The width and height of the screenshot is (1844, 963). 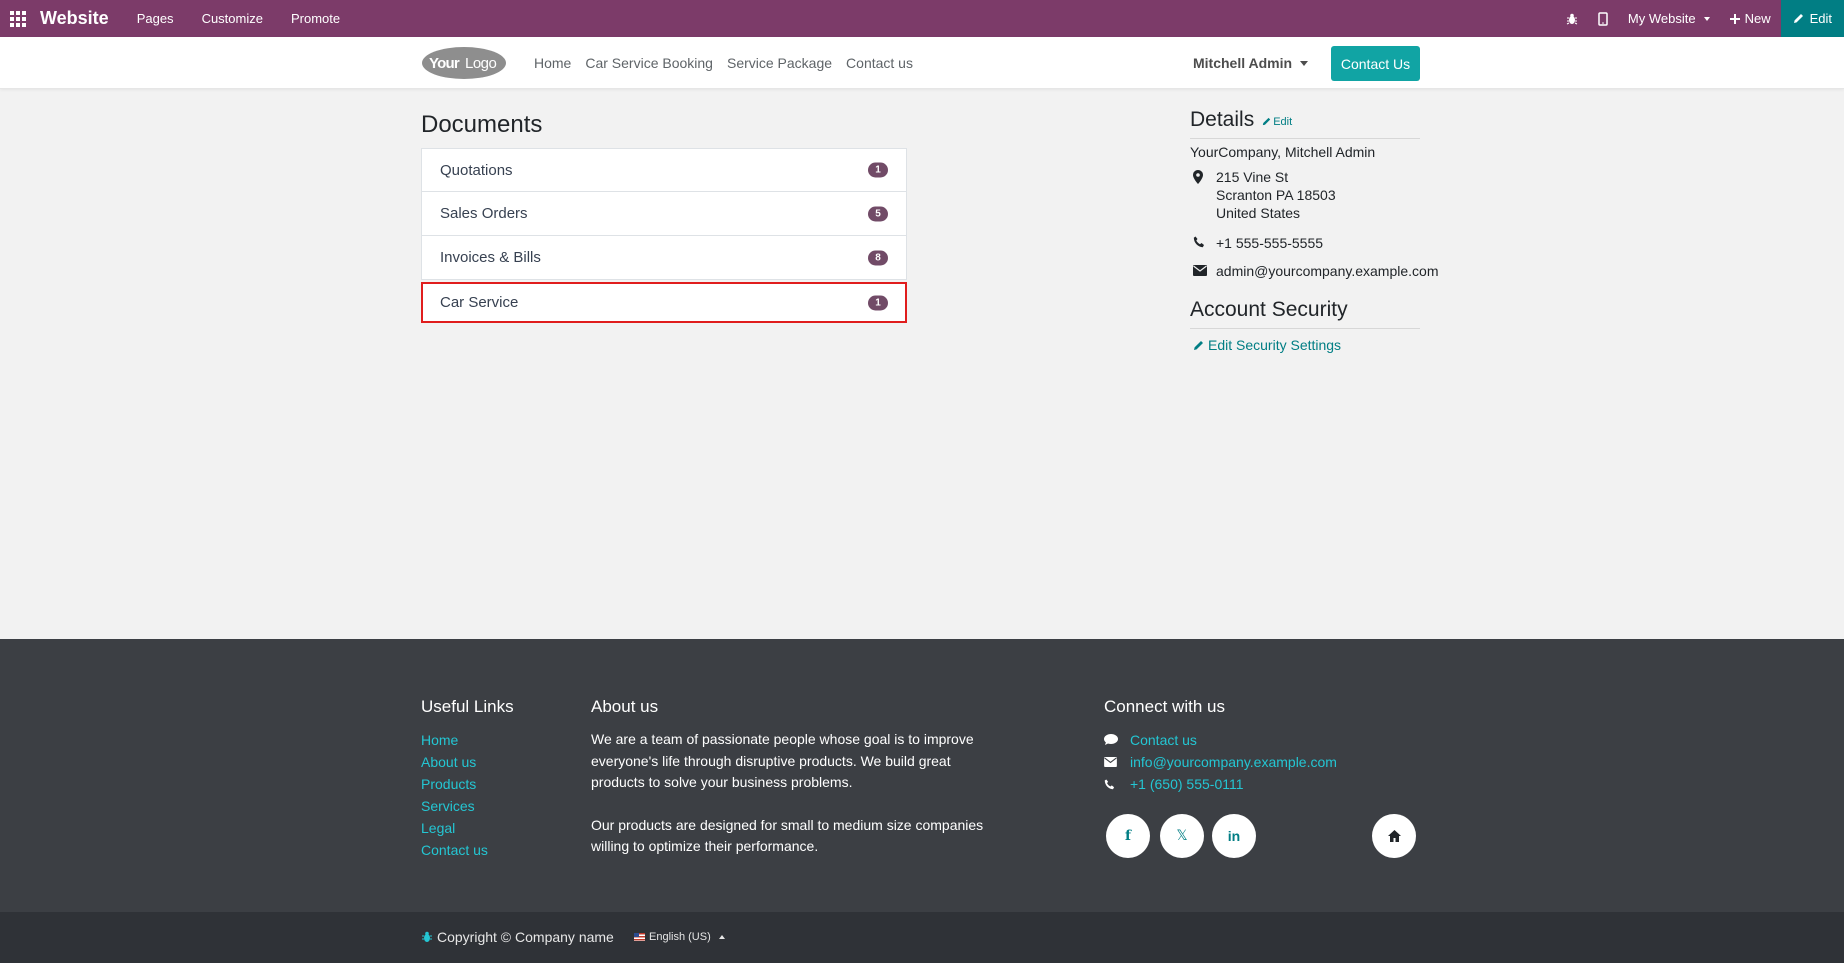 I want to click on facebook-icon: f, so click(x=1128, y=836).